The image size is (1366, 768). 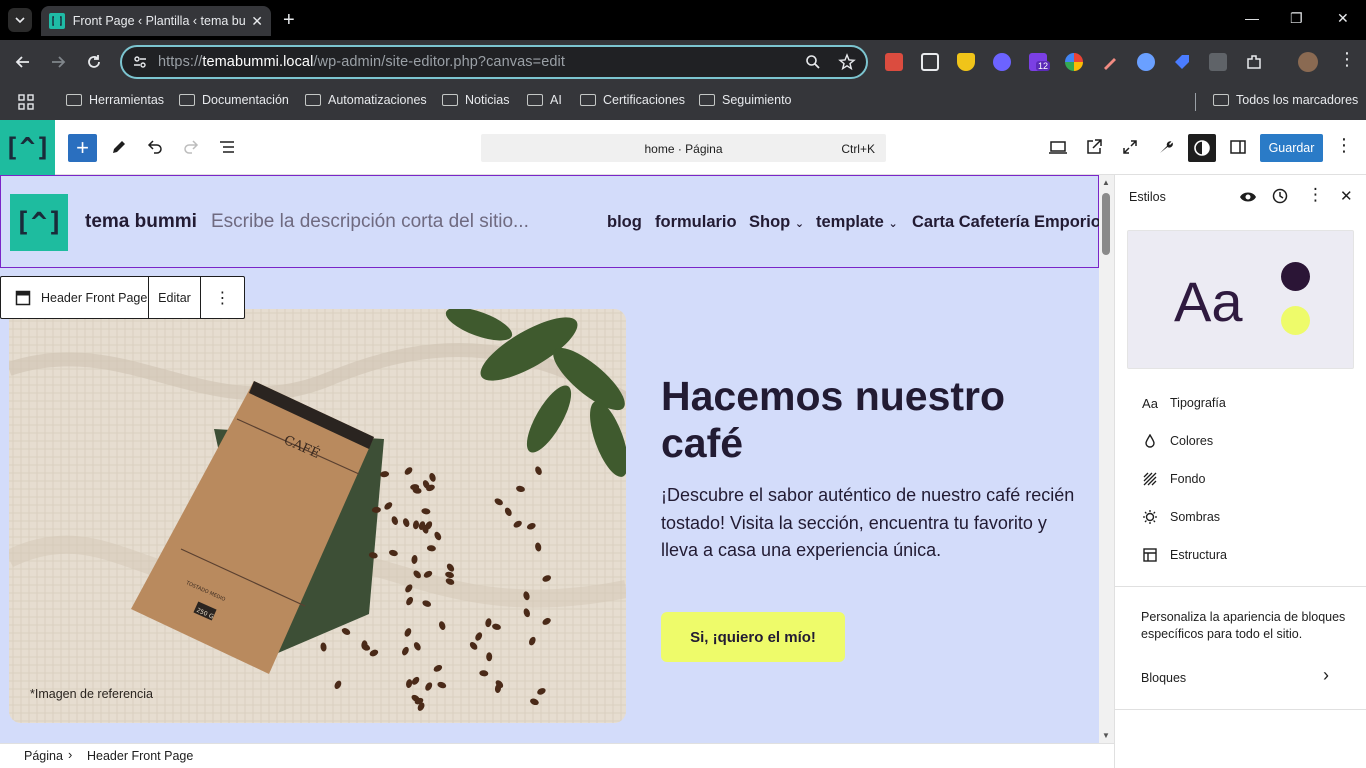 I want to click on arrow-left-icon, so click(x=22, y=62).